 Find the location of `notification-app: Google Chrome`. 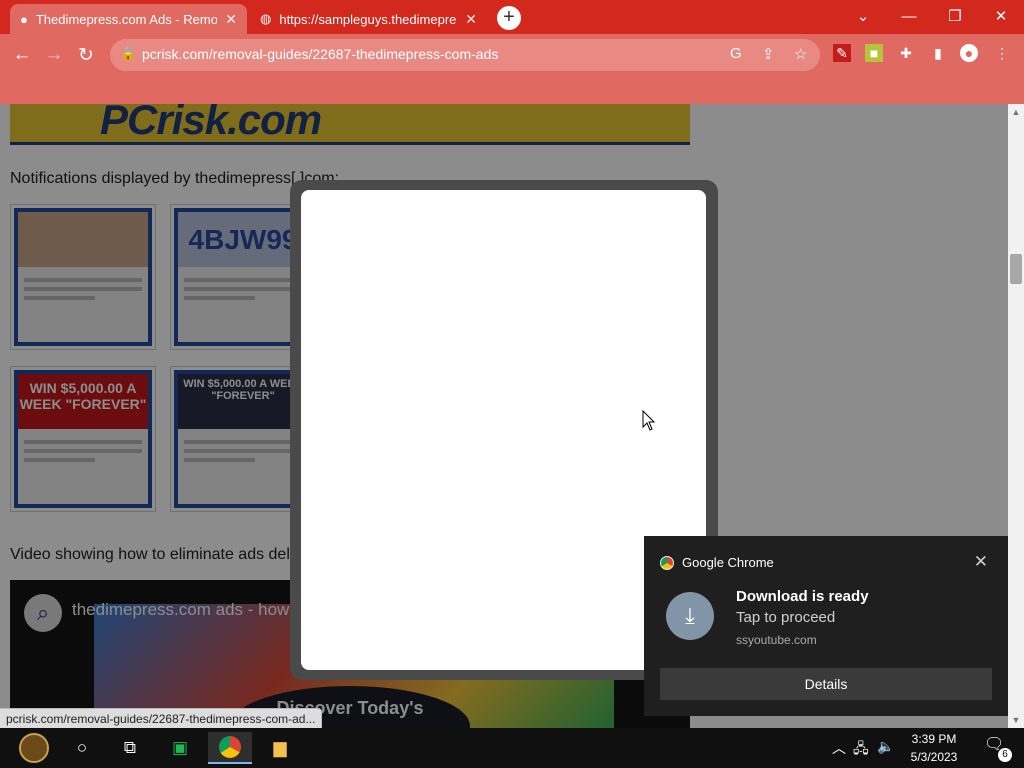

notification-app: Google Chrome is located at coordinates (717, 562).